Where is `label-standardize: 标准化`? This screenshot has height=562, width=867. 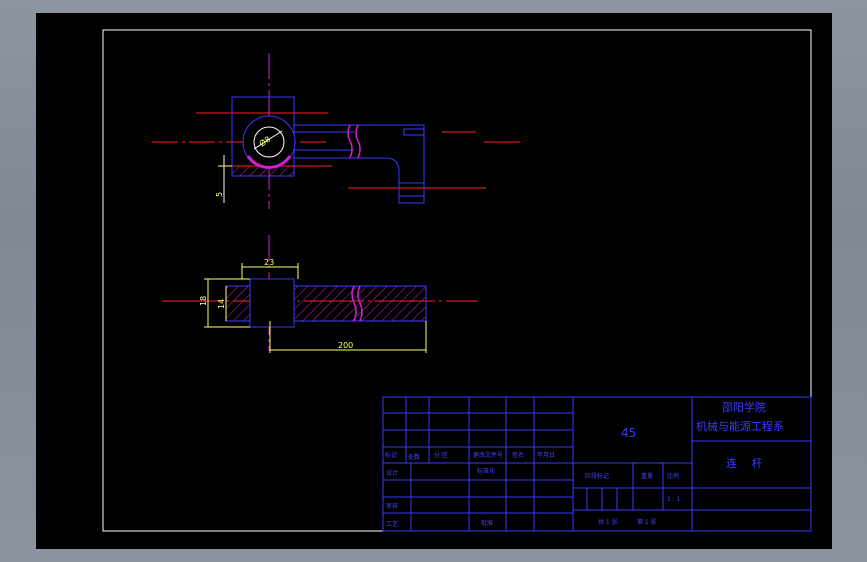 label-standardize: 标准化 is located at coordinates (486, 471).